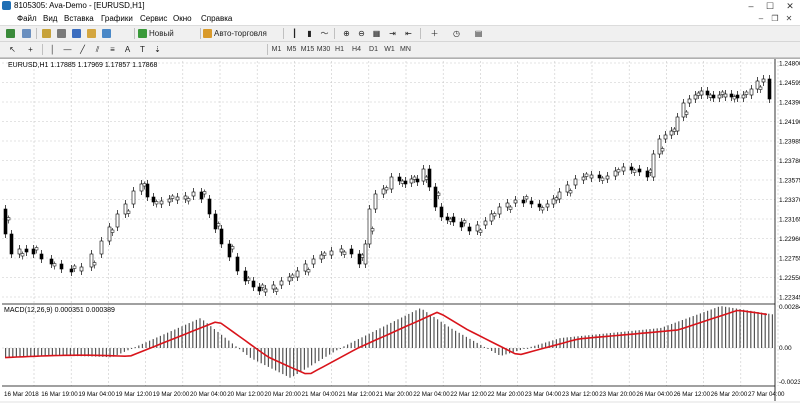  What do you see at coordinates (112, 49) in the screenshot?
I see `fibonacci-icon: ≡` at bounding box center [112, 49].